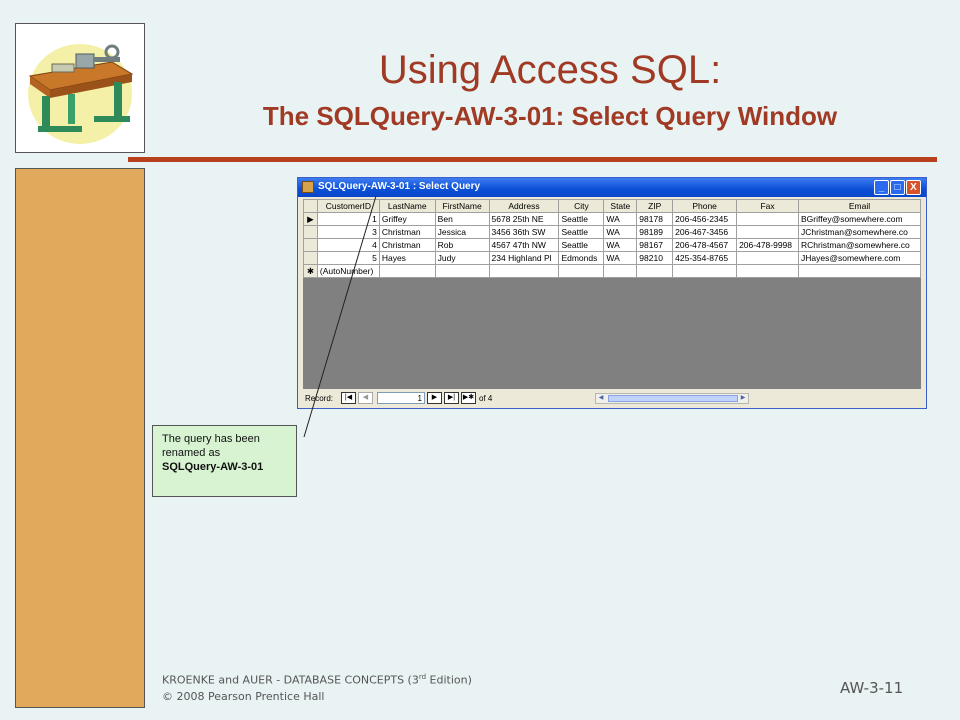 This screenshot has height=720, width=960. Describe the element at coordinates (319, 398) in the screenshot. I see `record-label: Record:` at that location.